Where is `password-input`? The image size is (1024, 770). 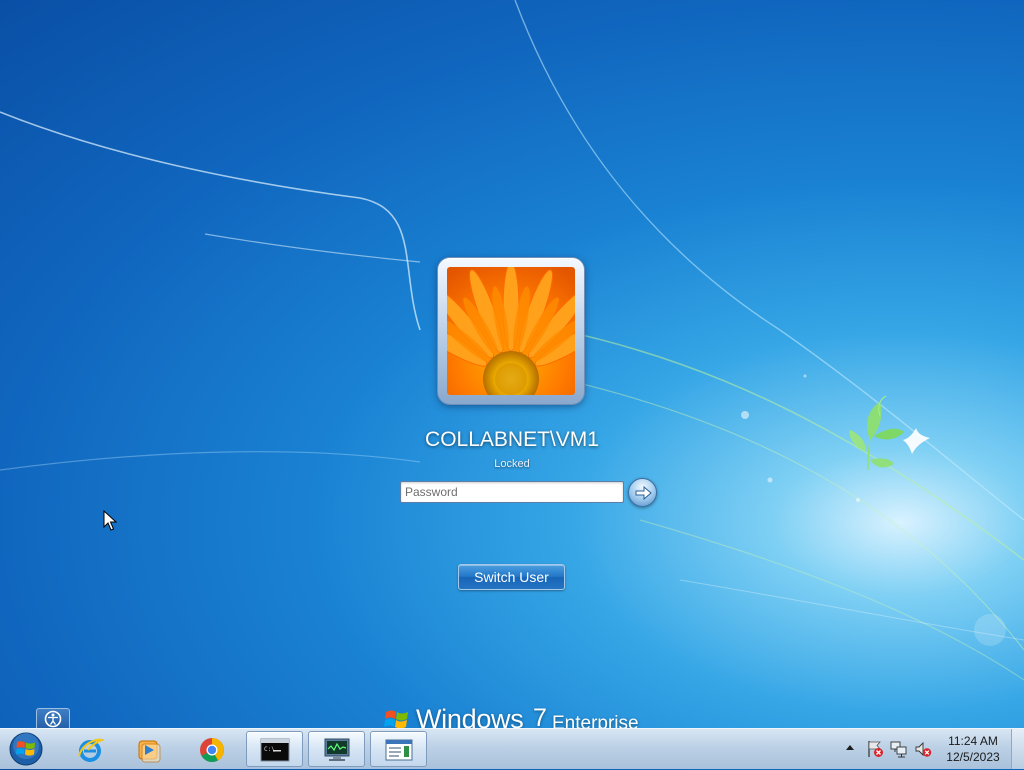
password-input is located at coordinates (512, 492).